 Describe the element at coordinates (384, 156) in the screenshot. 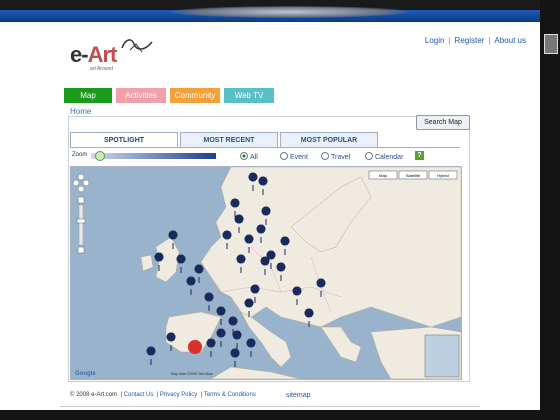

I see `filter-calendar: Calendar` at that location.